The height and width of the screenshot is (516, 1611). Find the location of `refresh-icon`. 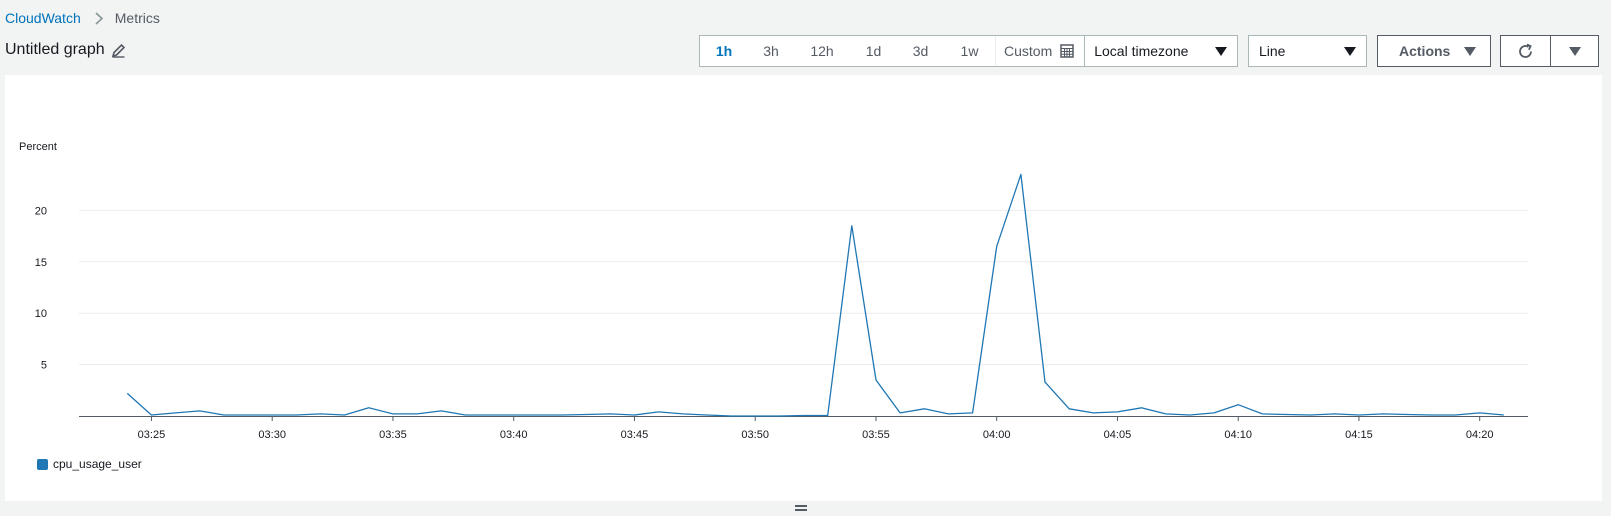

refresh-icon is located at coordinates (1525, 50).